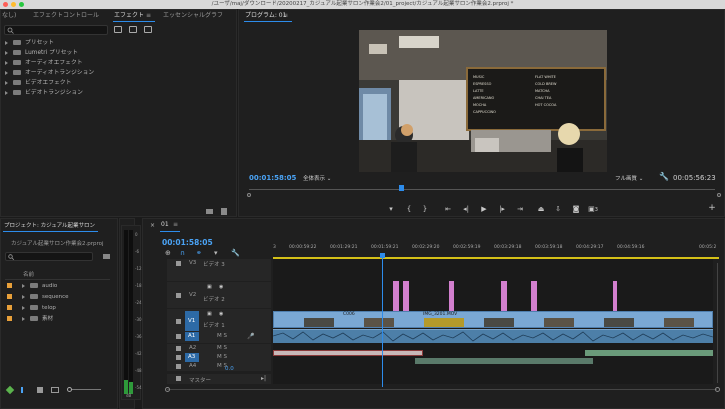 Image resolution: width=725 pixels, height=409 pixels. Describe the element at coordinates (382, 322) in the screenshot. I see `timeline-playhead-line` at that location.